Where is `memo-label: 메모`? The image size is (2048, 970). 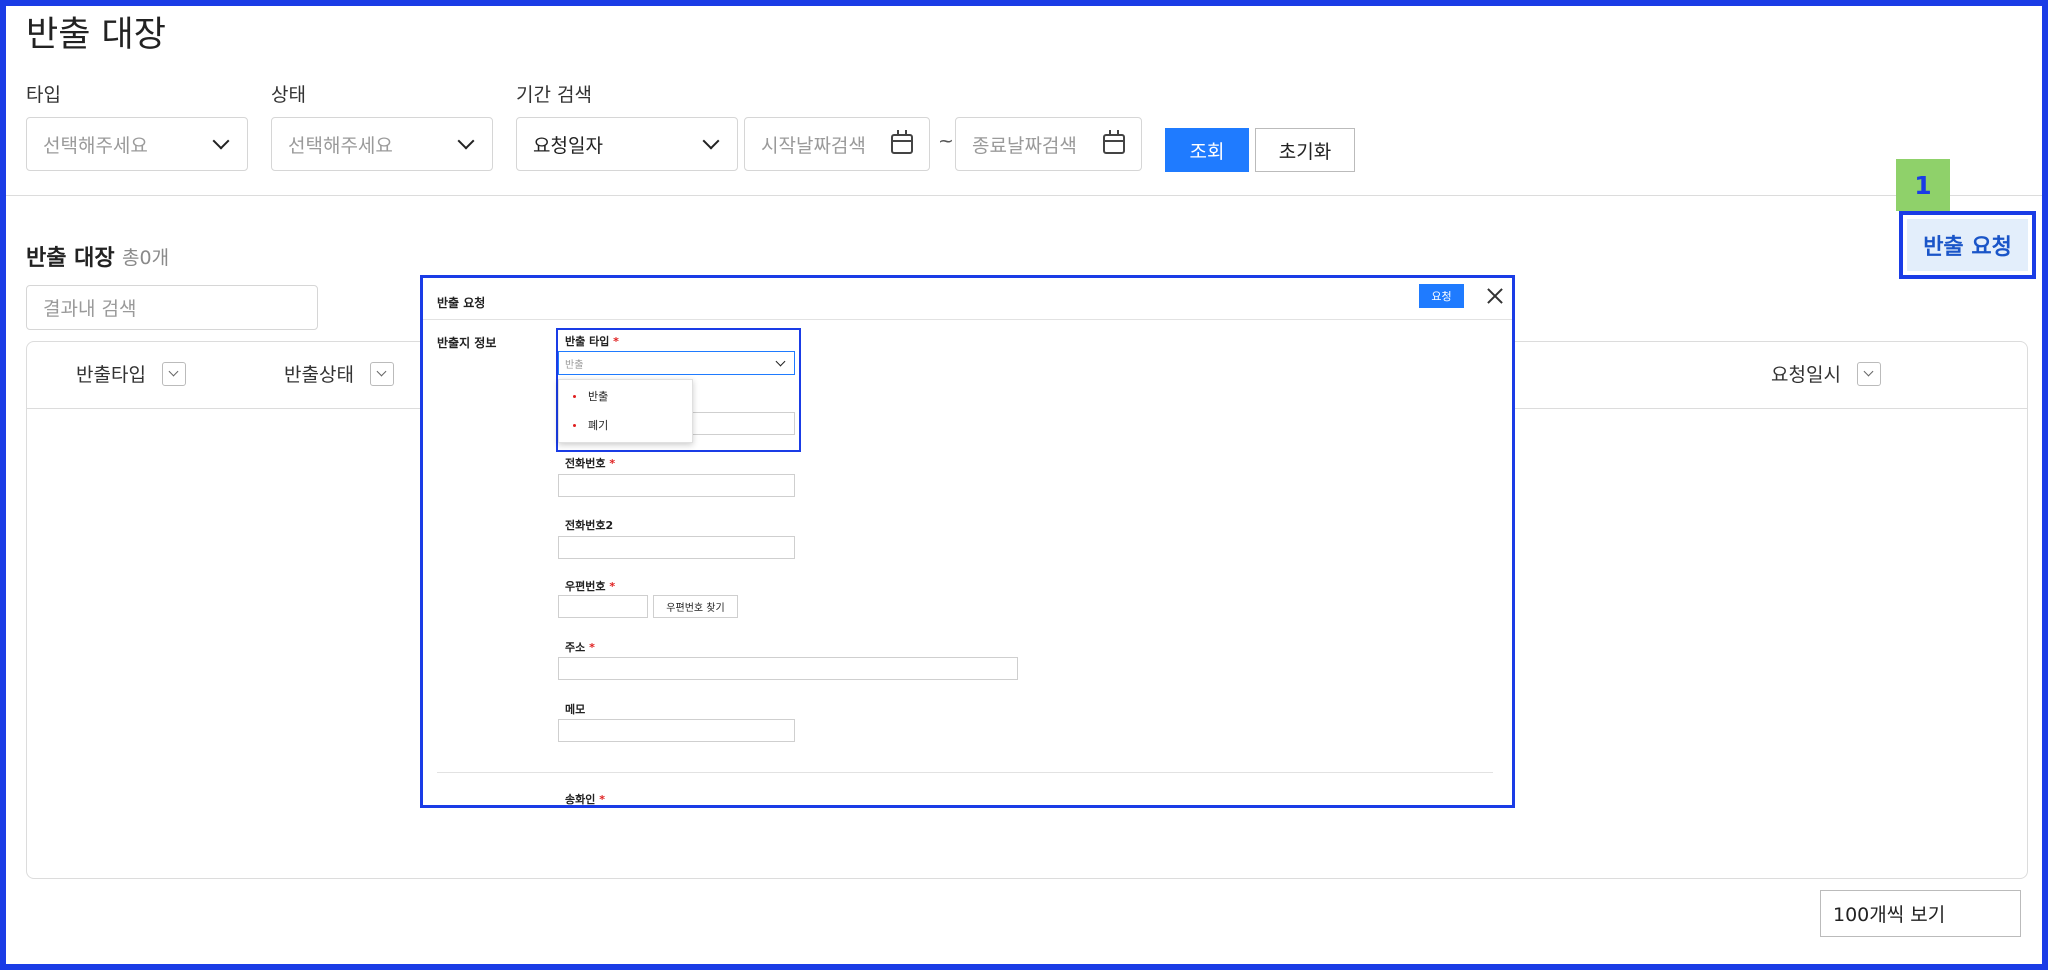
memo-label: 메모 is located at coordinates (575, 709).